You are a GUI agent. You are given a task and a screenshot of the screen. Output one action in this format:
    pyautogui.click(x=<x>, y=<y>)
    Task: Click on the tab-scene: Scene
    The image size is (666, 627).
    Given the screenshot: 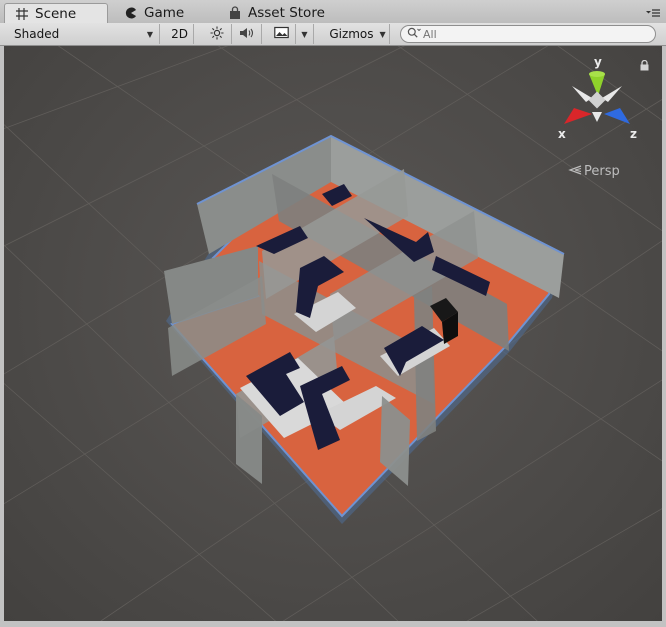 What is the action you would take?
    pyautogui.click(x=56, y=13)
    